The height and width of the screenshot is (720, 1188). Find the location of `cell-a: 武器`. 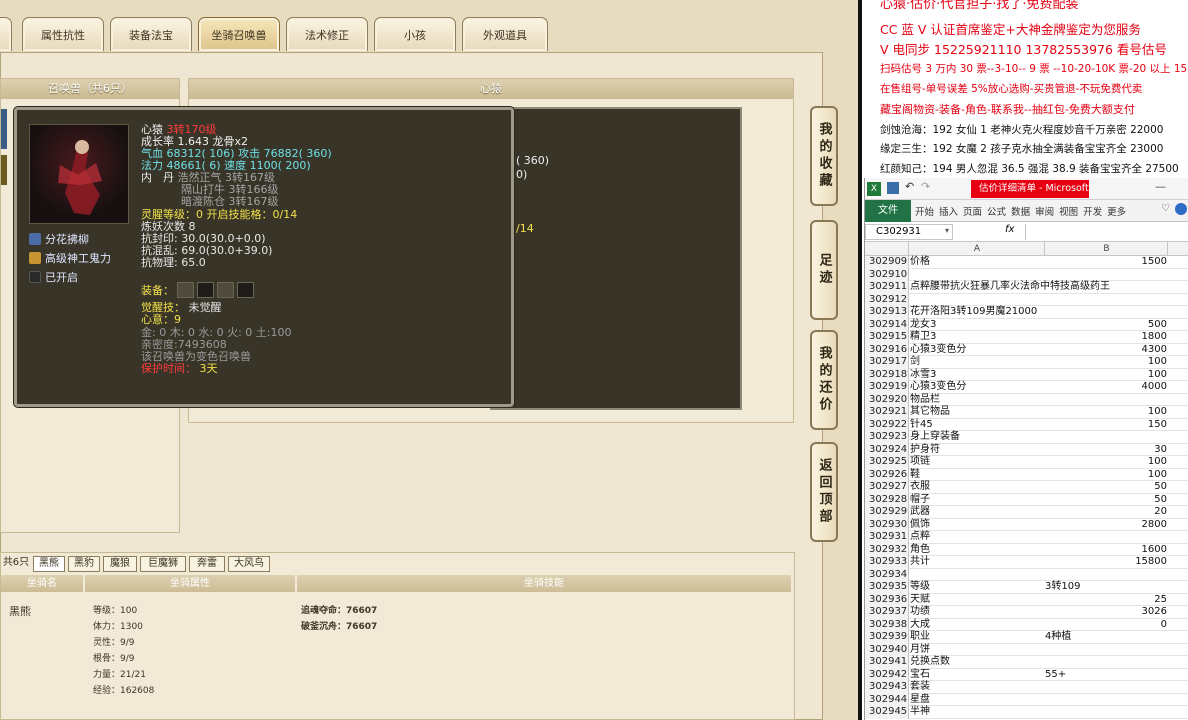

cell-a: 武器 is located at coordinates (920, 512).